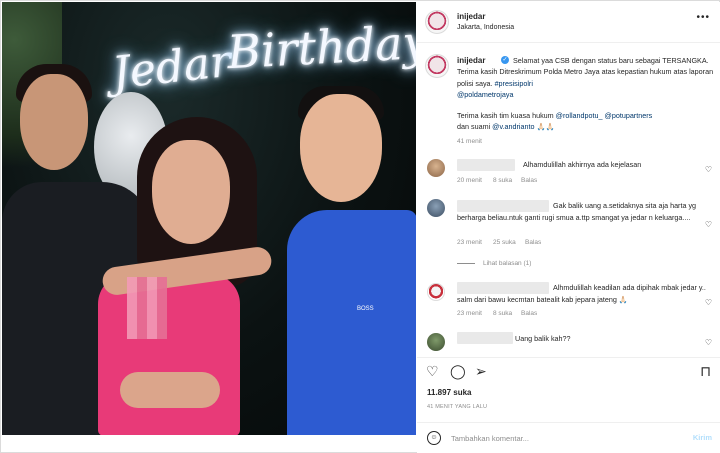 This screenshot has width=720, height=453. What do you see at coordinates (434, 438) in the screenshot?
I see `emoji-icon: ☺` at bounding box center [434, 438].